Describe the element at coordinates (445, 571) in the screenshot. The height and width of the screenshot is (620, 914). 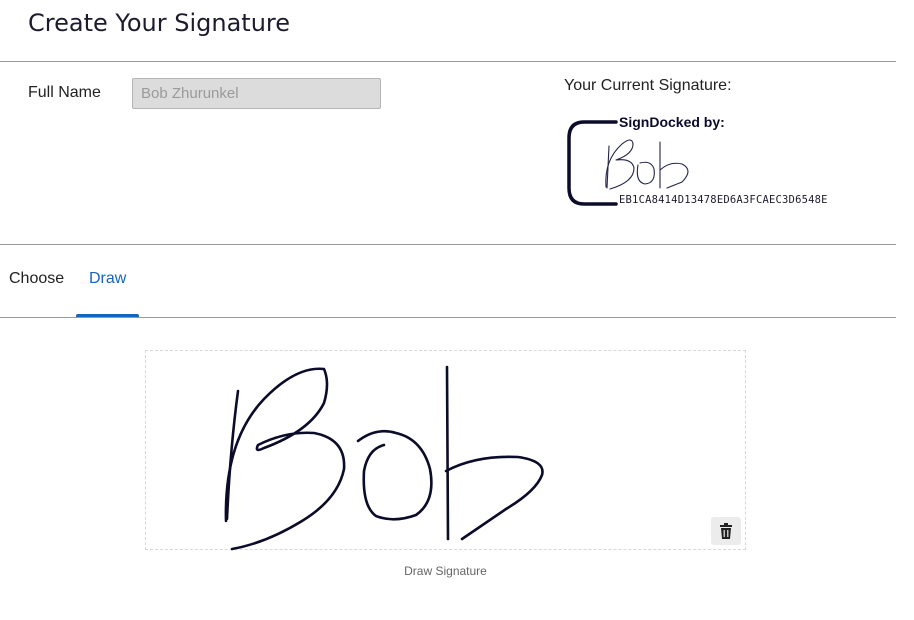
I see `canvas-caption: Draw Signature` at that location.